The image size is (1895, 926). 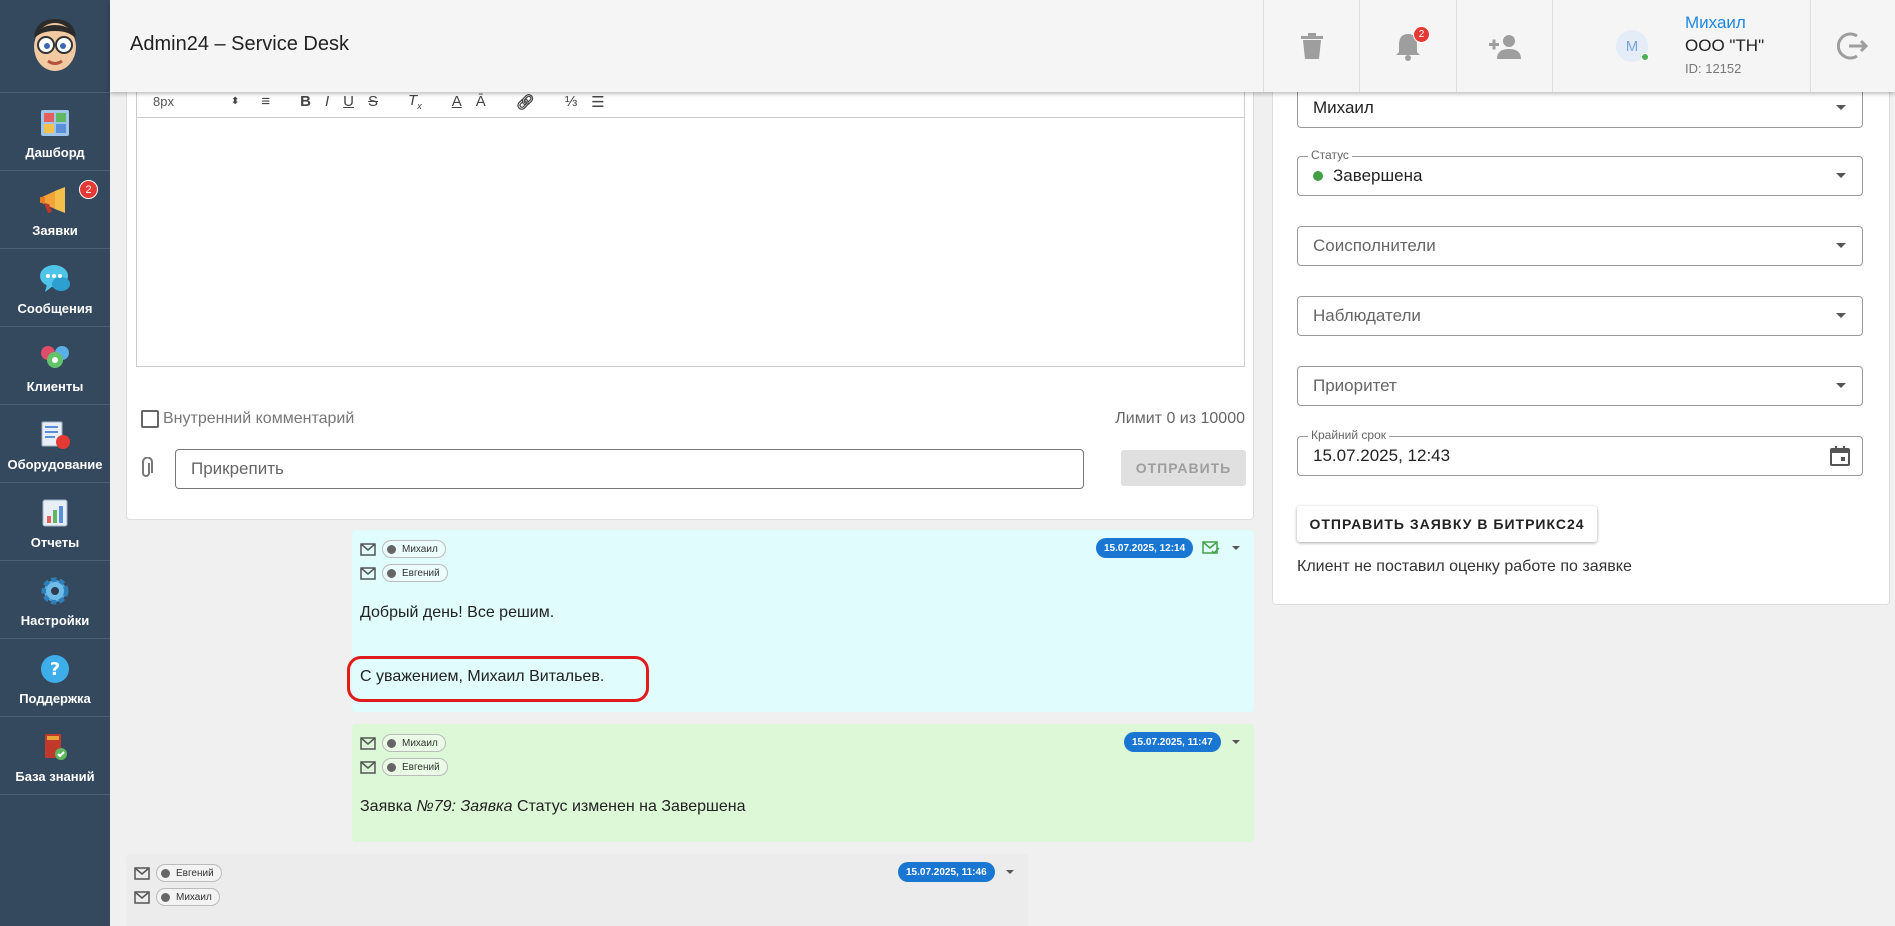 What do you see at coordinates (1504, 46) in the screenshot?
I see `add-user-button` at bounding box center [1504, 46].